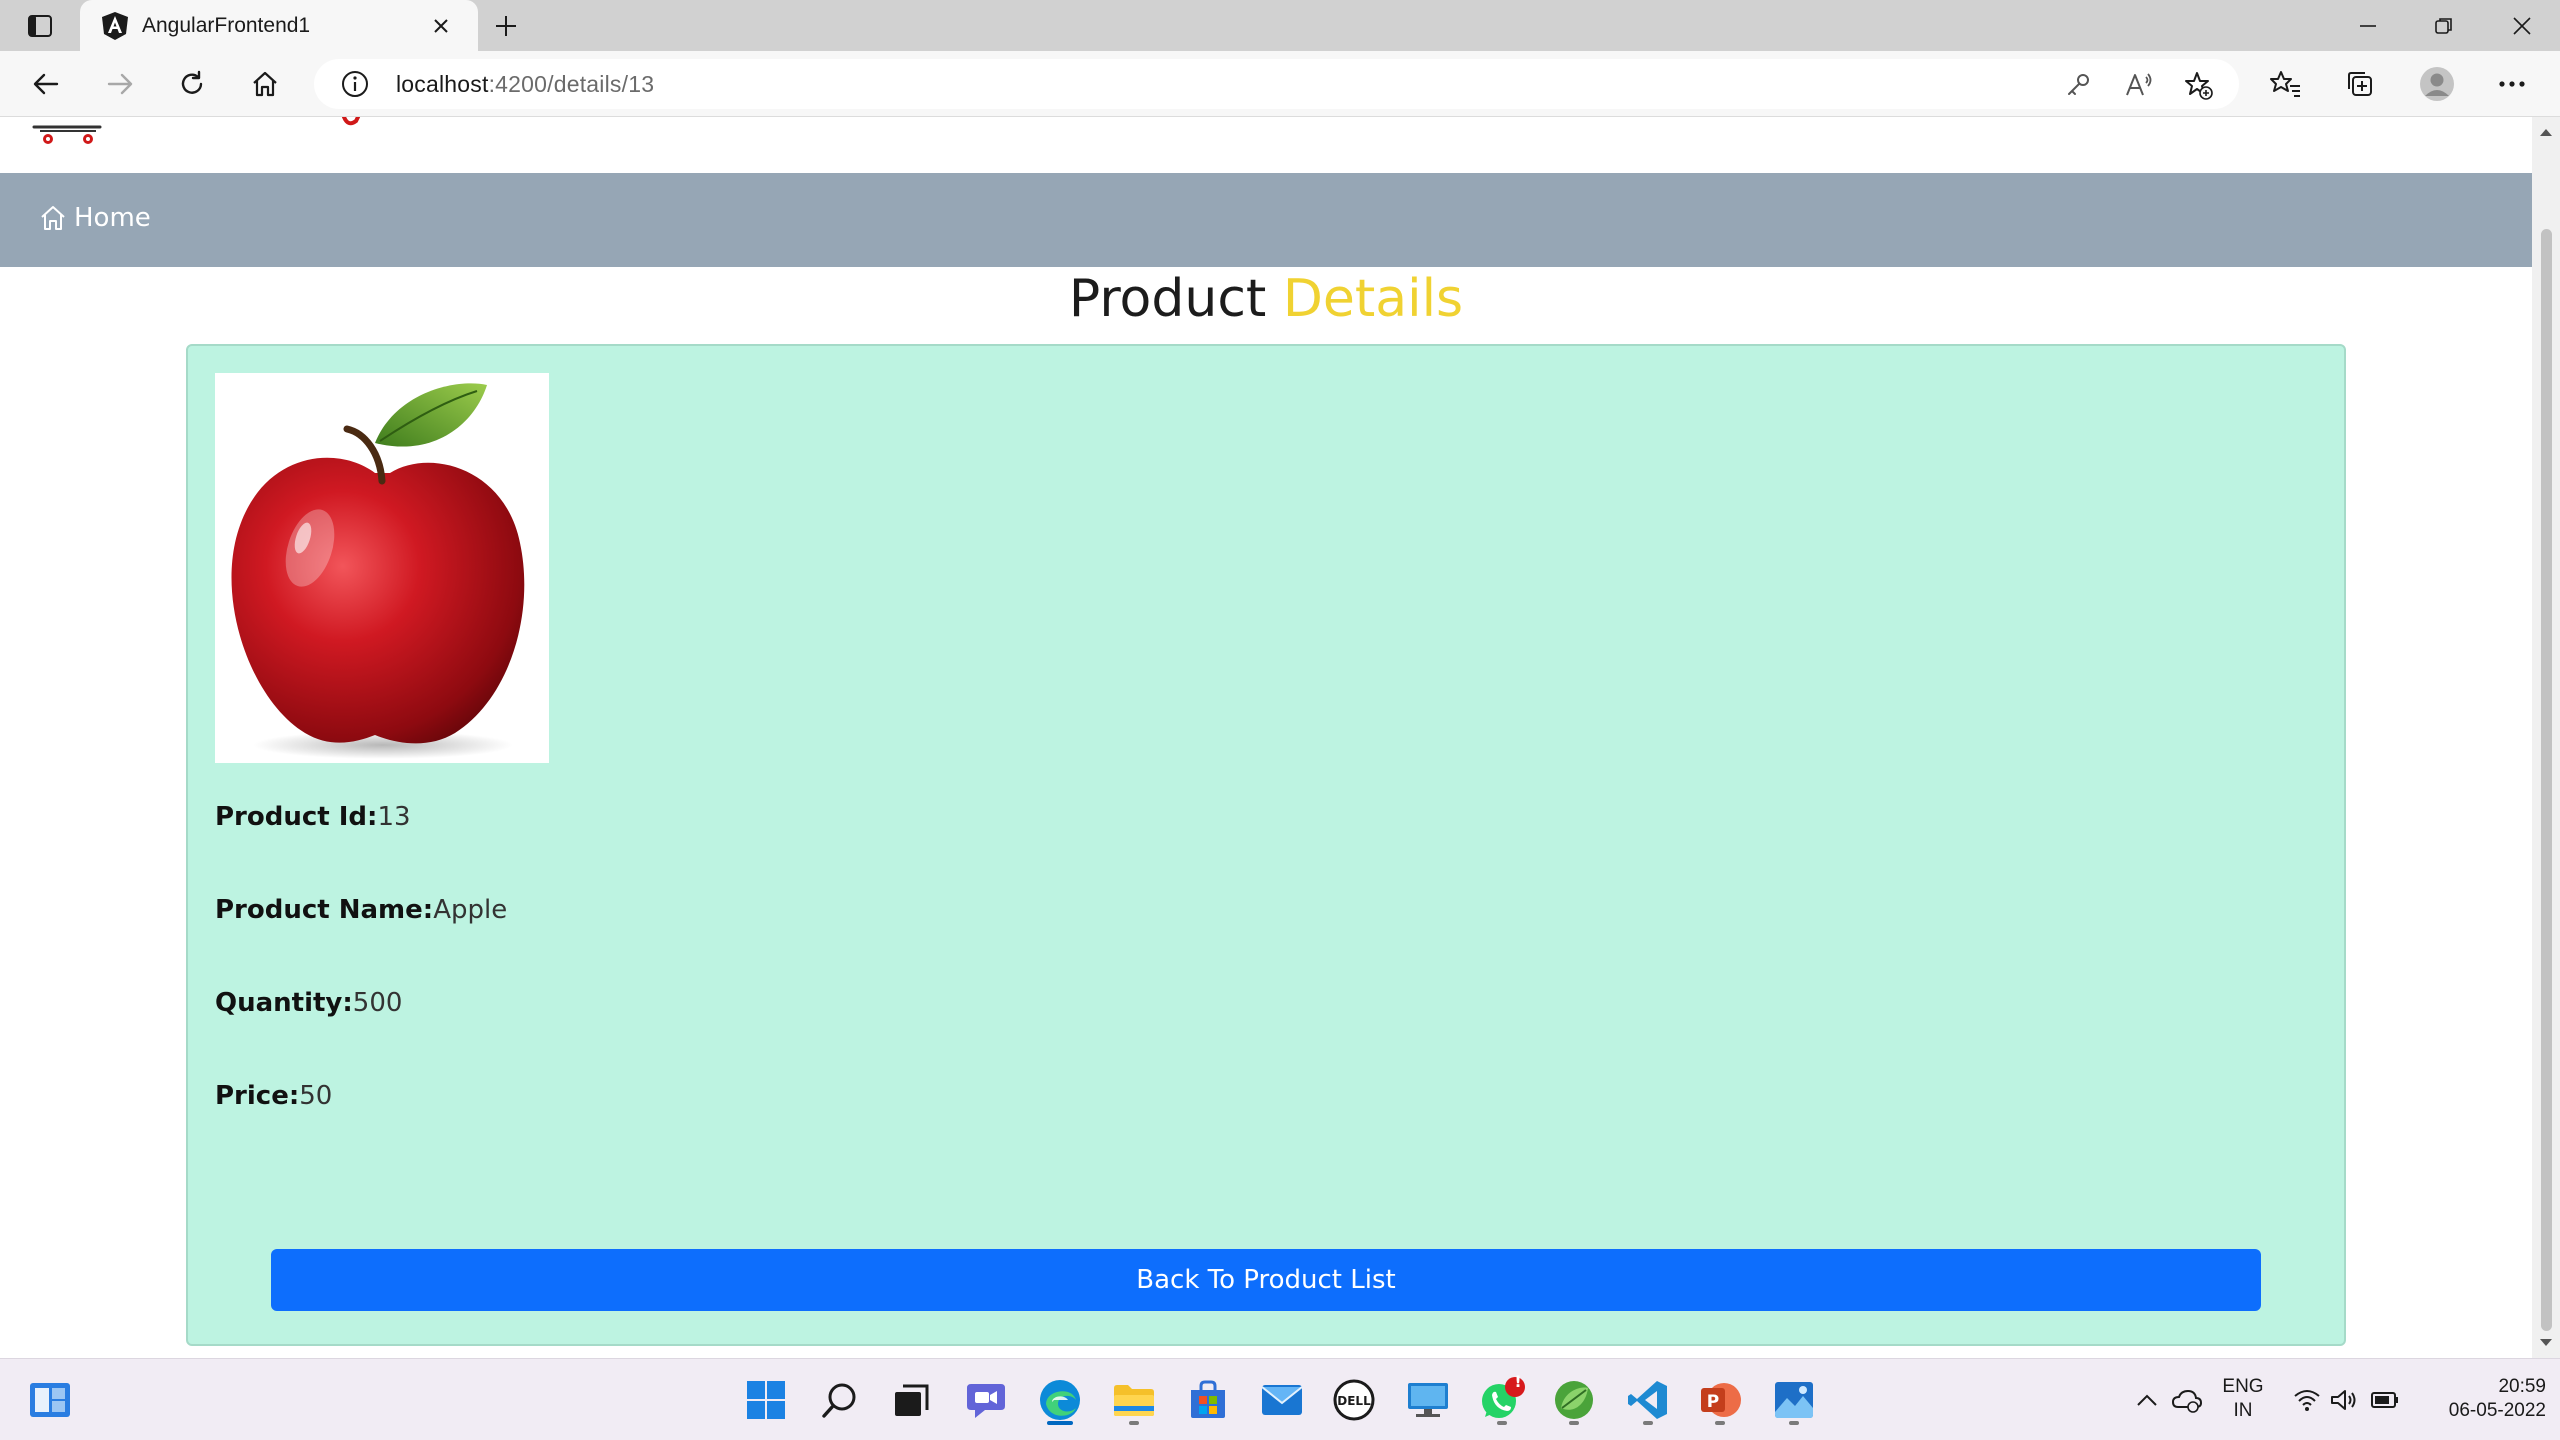  Describe the element at coordinates (1060, 1400) in the screenshot. I see `edge-browser-icon` at that location.